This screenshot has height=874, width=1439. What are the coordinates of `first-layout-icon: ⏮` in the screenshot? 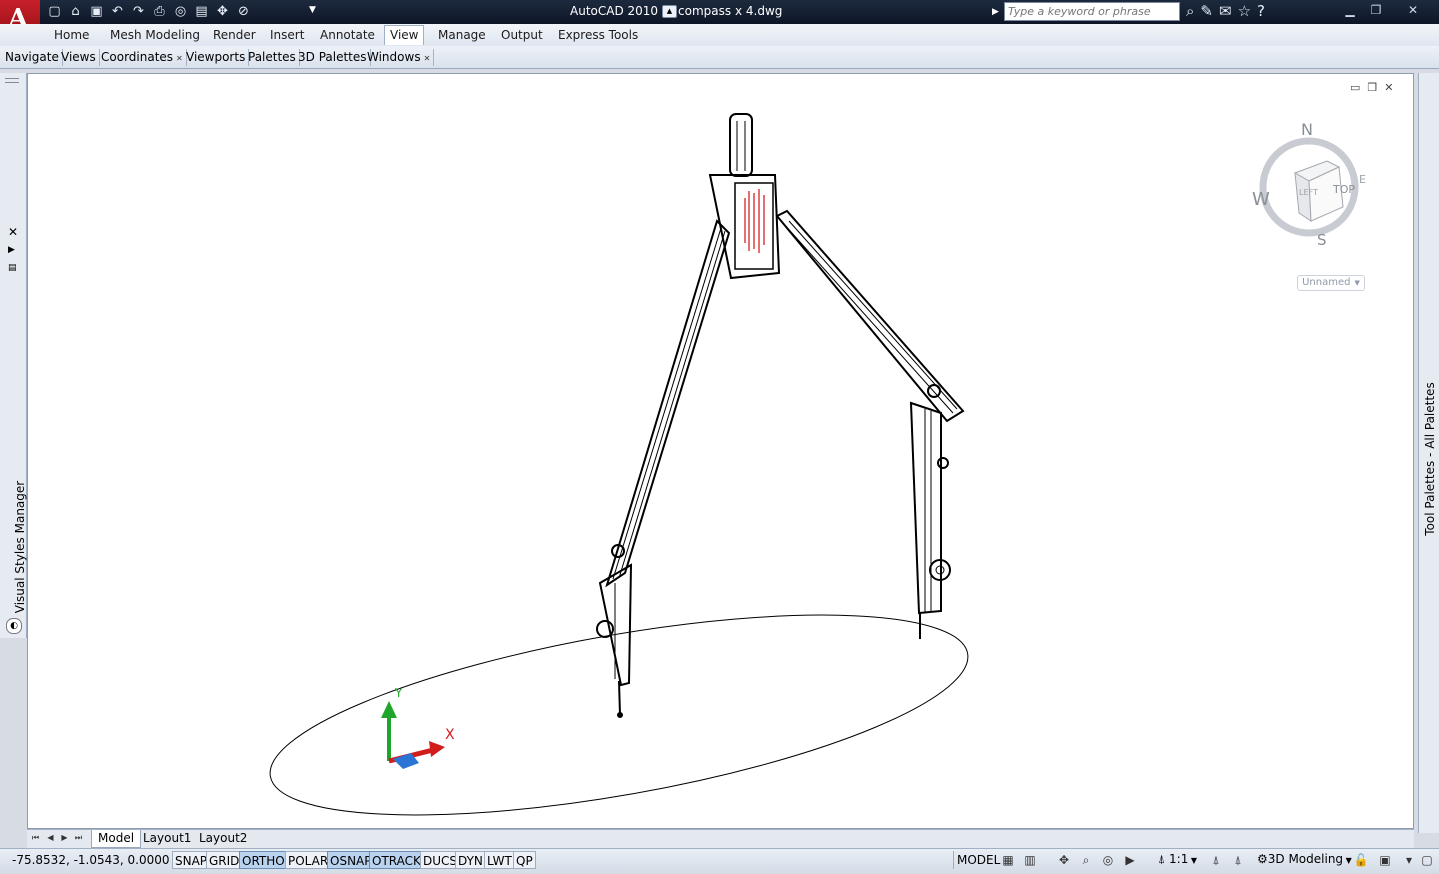 It's located at (35, 838).